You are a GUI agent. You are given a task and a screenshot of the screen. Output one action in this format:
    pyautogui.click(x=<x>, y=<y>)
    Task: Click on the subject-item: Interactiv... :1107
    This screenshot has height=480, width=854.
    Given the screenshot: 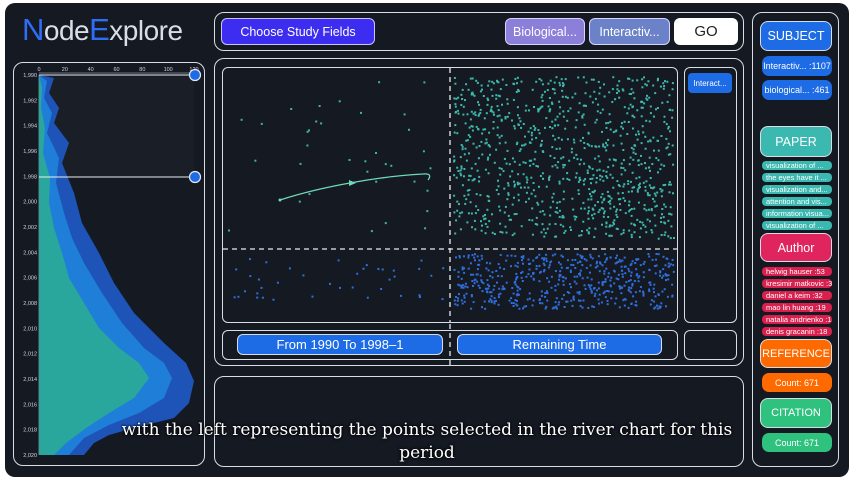 What is the action you would take?
    pyautogui.click(x=797, y=66)
    